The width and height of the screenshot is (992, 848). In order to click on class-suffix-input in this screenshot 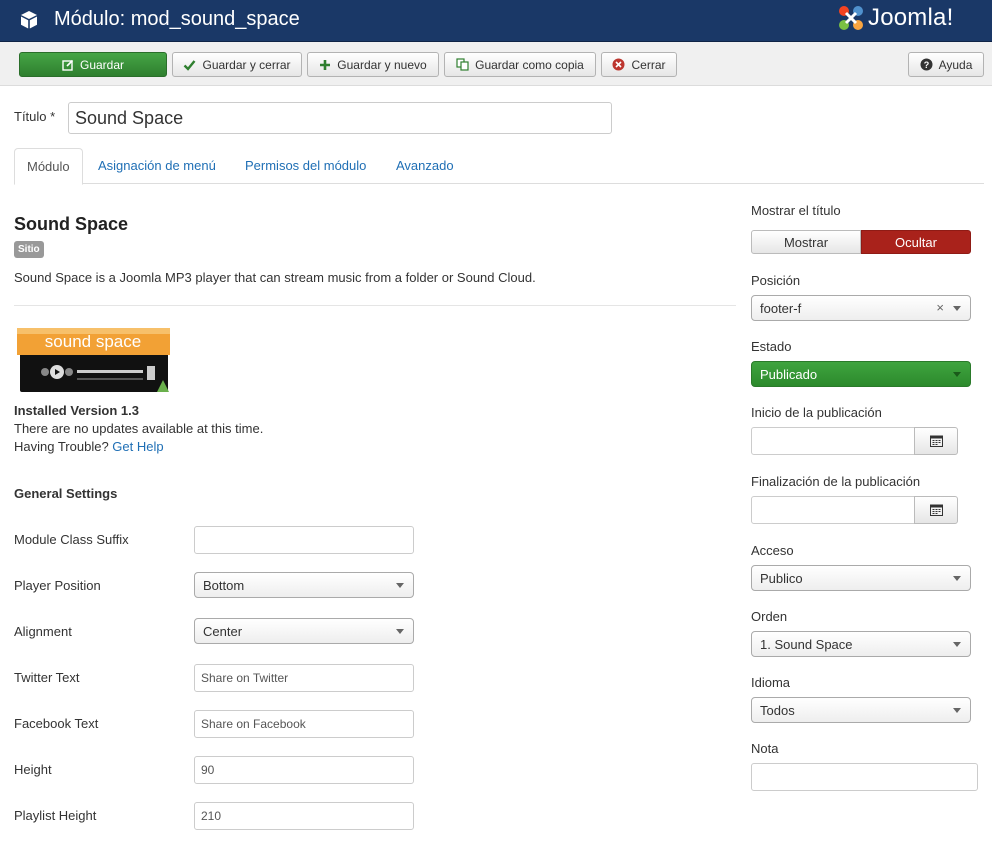, I will do `click(304, 540)`.